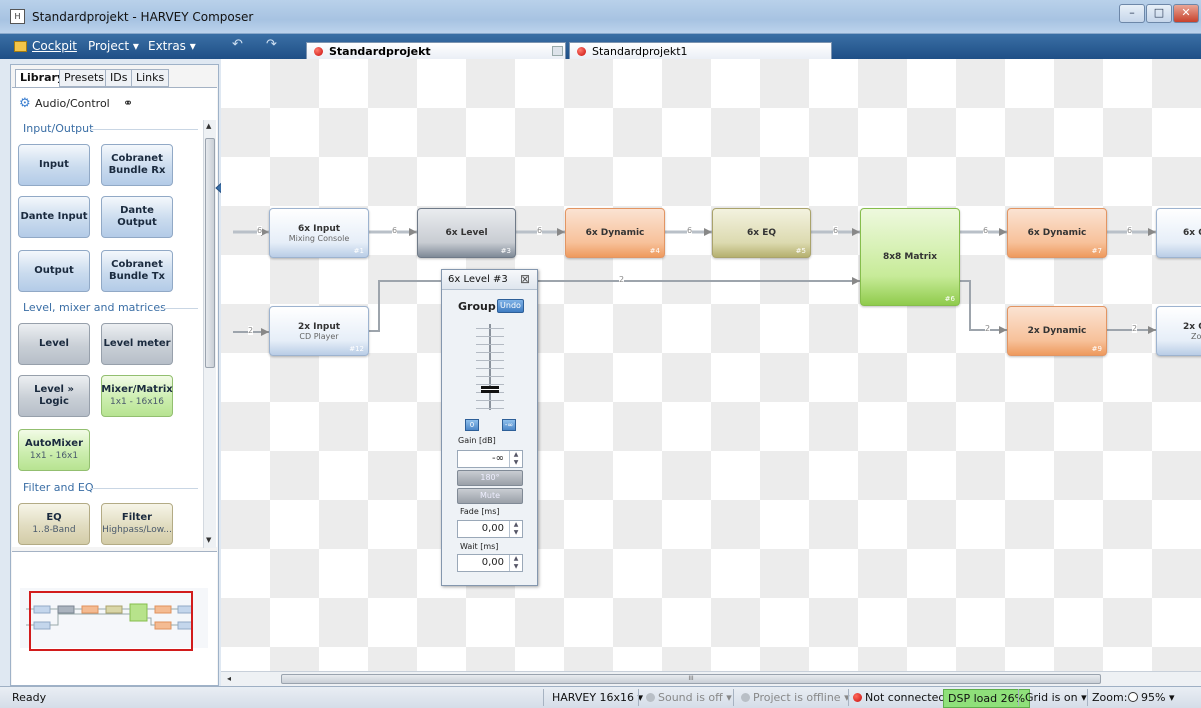 The image size is (1201, 708). Describe the element at coordinates (478, 279) in the screenshot. I see `popup-title: 6x Level #3` at that location.